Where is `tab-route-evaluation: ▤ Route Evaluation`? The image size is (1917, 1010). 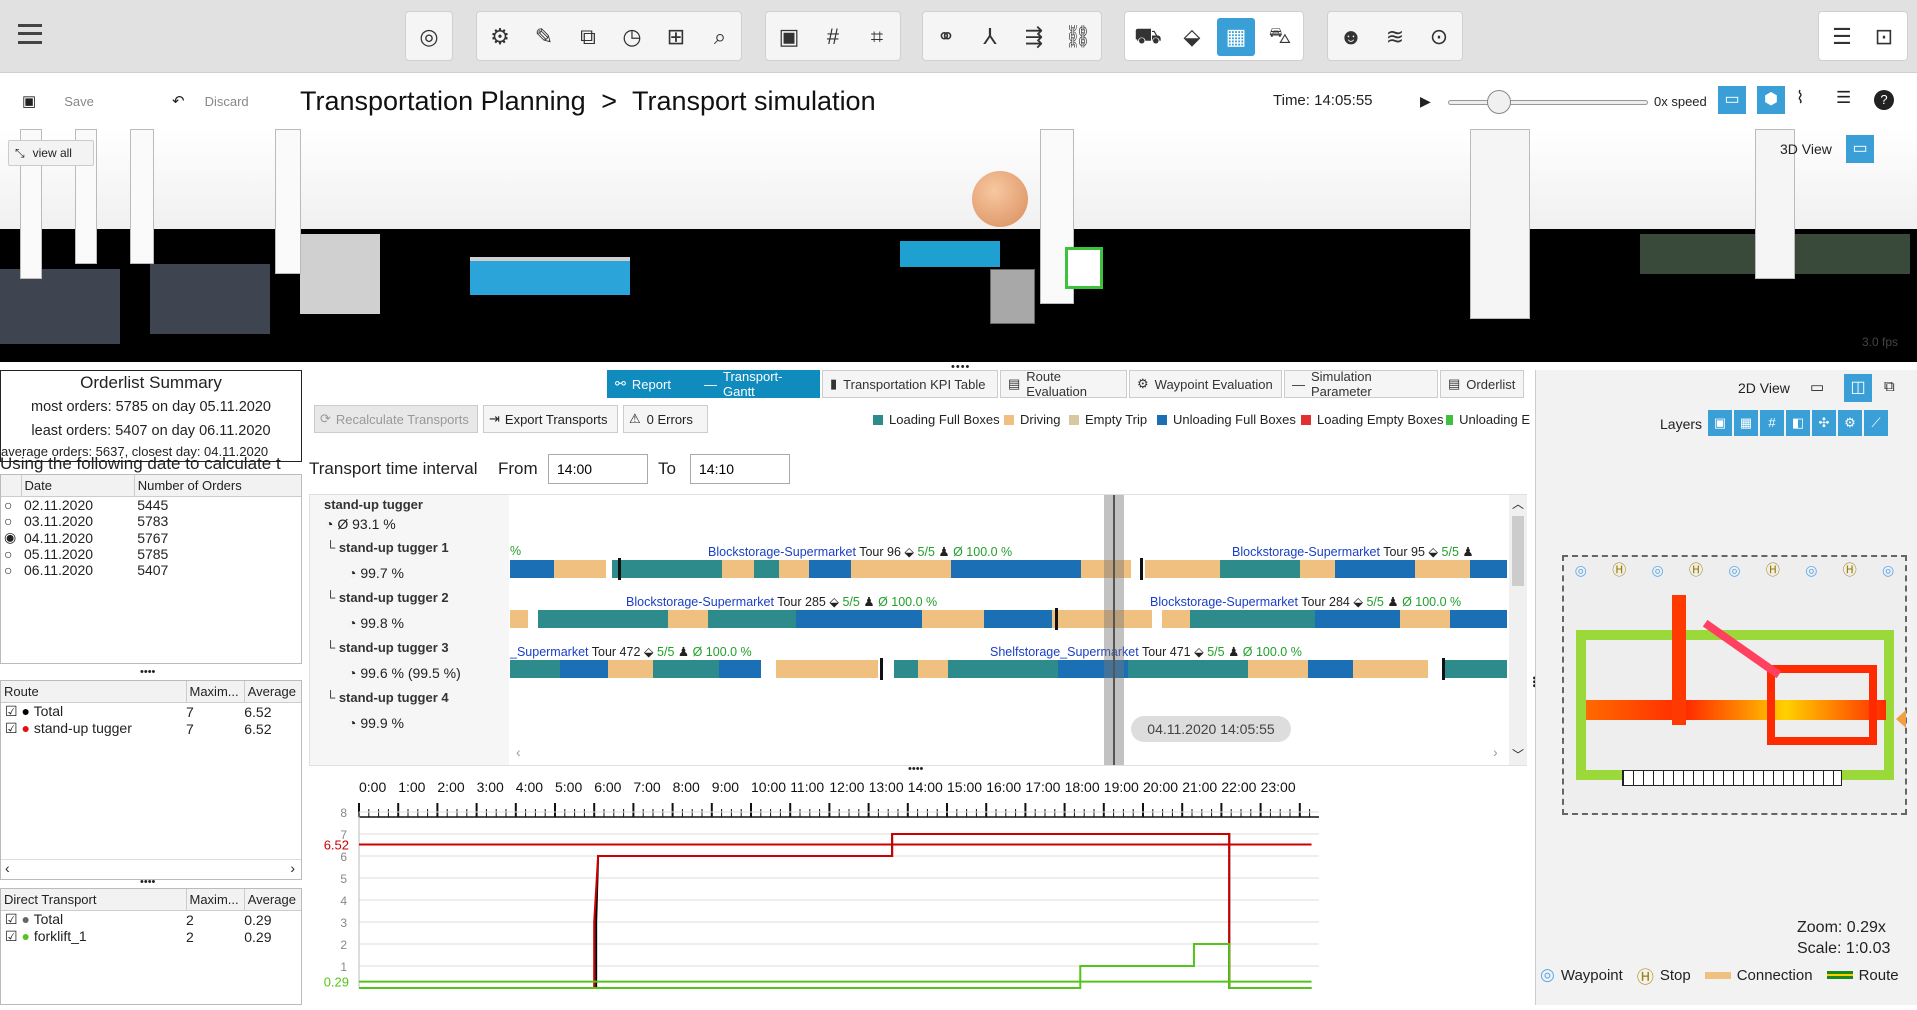 tab-route-evaluation: ▤ Route Evaluation is located at coordinates (1063, 384).